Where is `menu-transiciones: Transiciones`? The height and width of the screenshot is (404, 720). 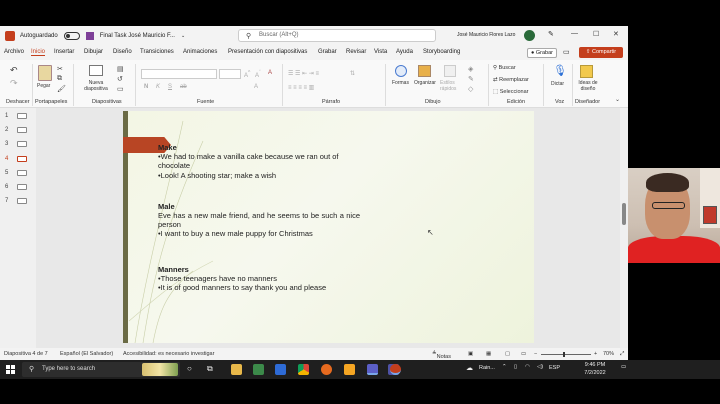 menu-transiciones: Transiciones is located at coordinates (157, 52).